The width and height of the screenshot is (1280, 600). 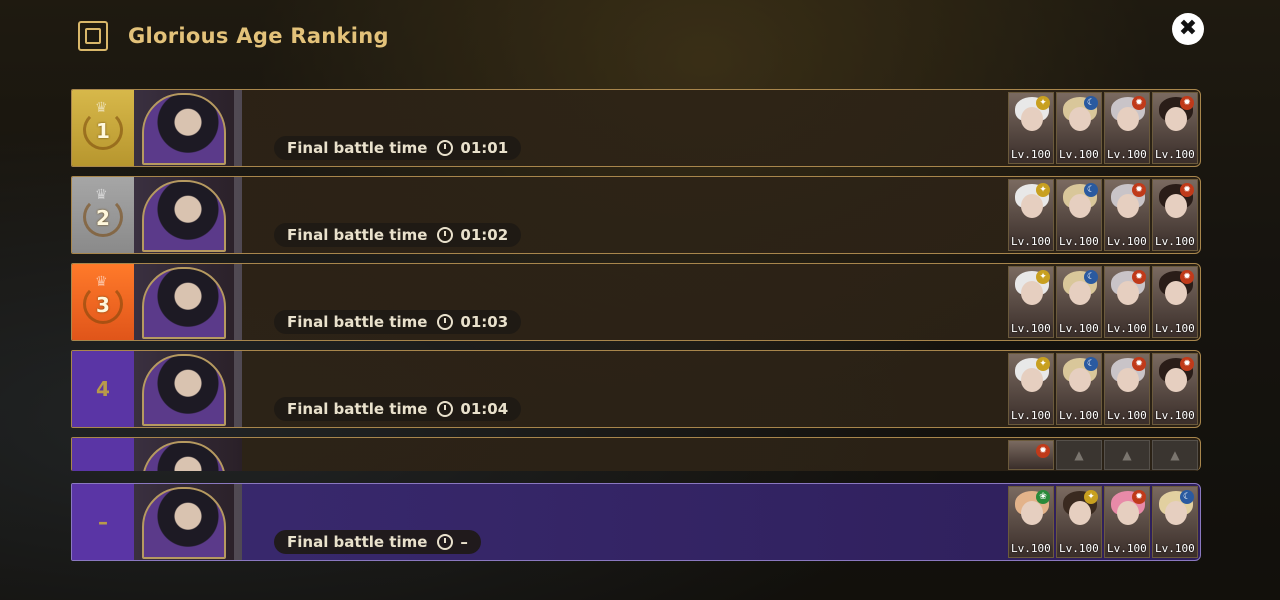 I want to click on battle-time-pill: Final battle time 01:04, so click(x=398, y=409).